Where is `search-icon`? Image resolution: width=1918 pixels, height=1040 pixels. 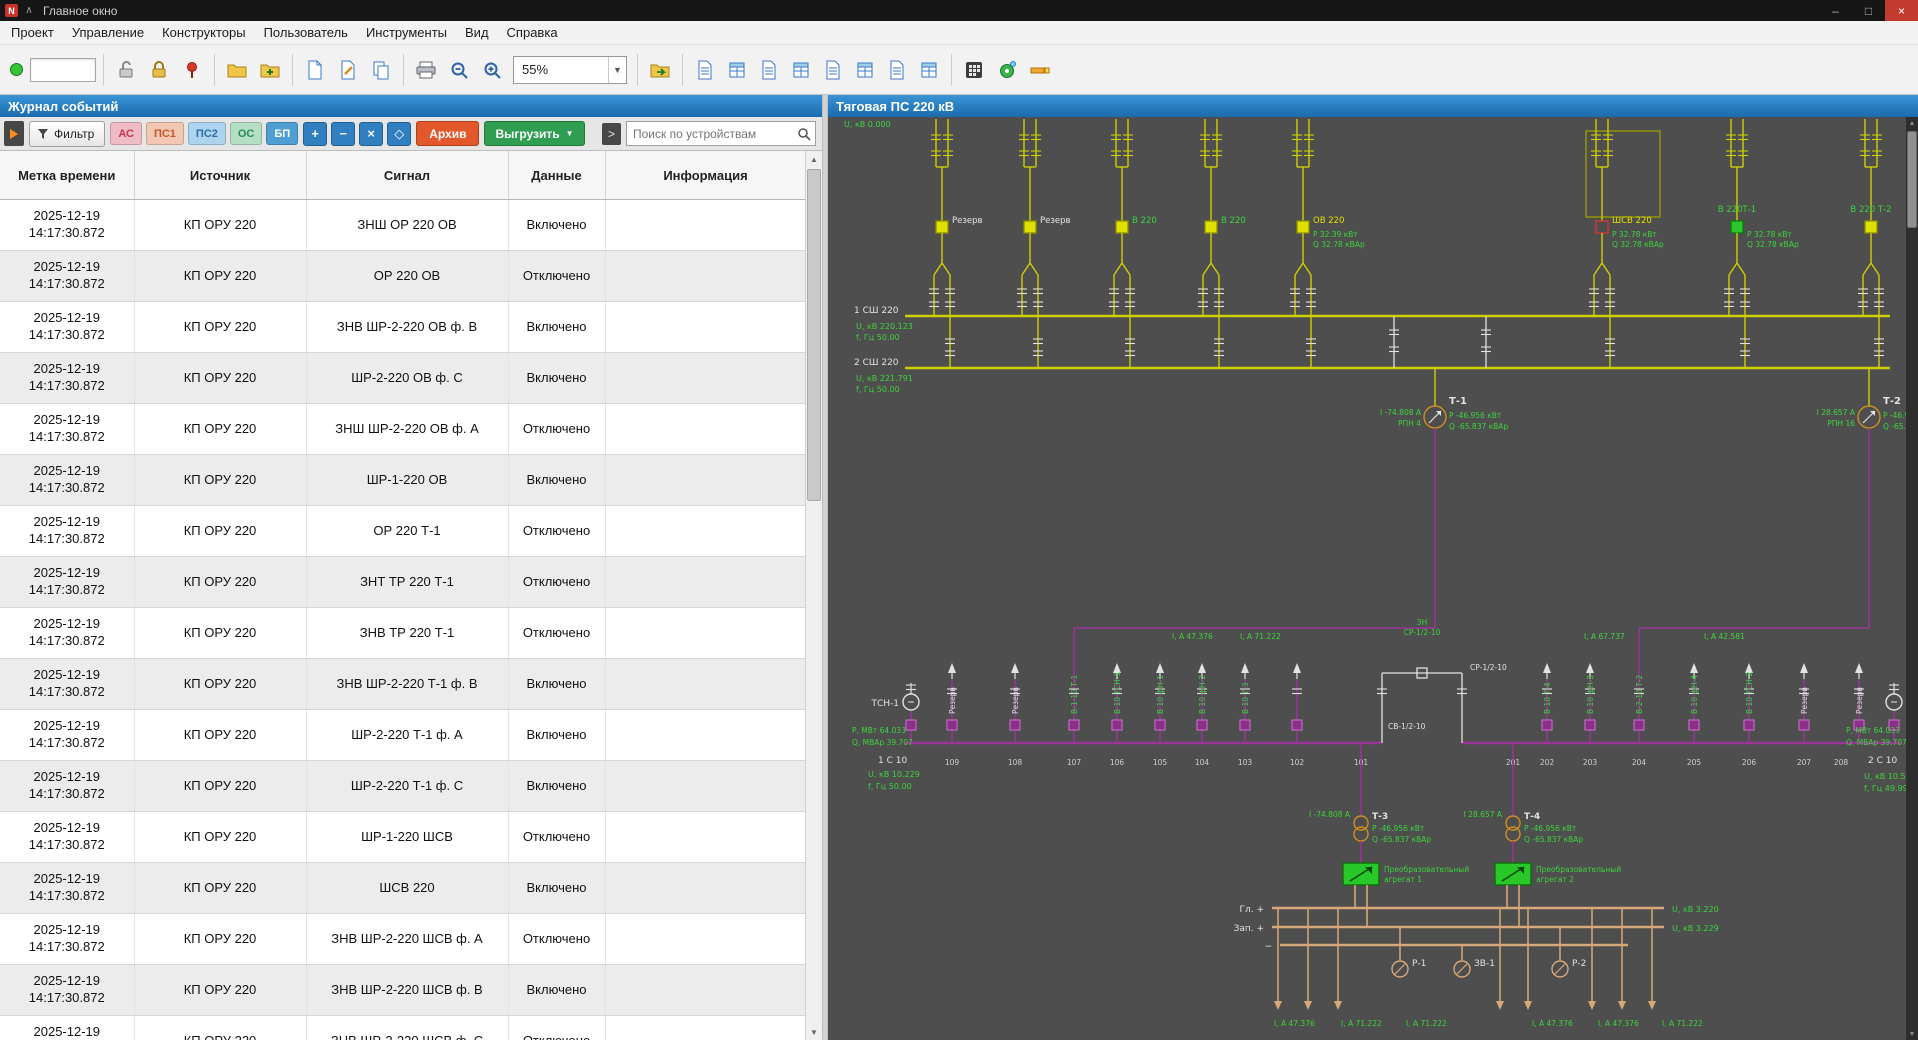 search-icon is located at coordinates (804, 134).